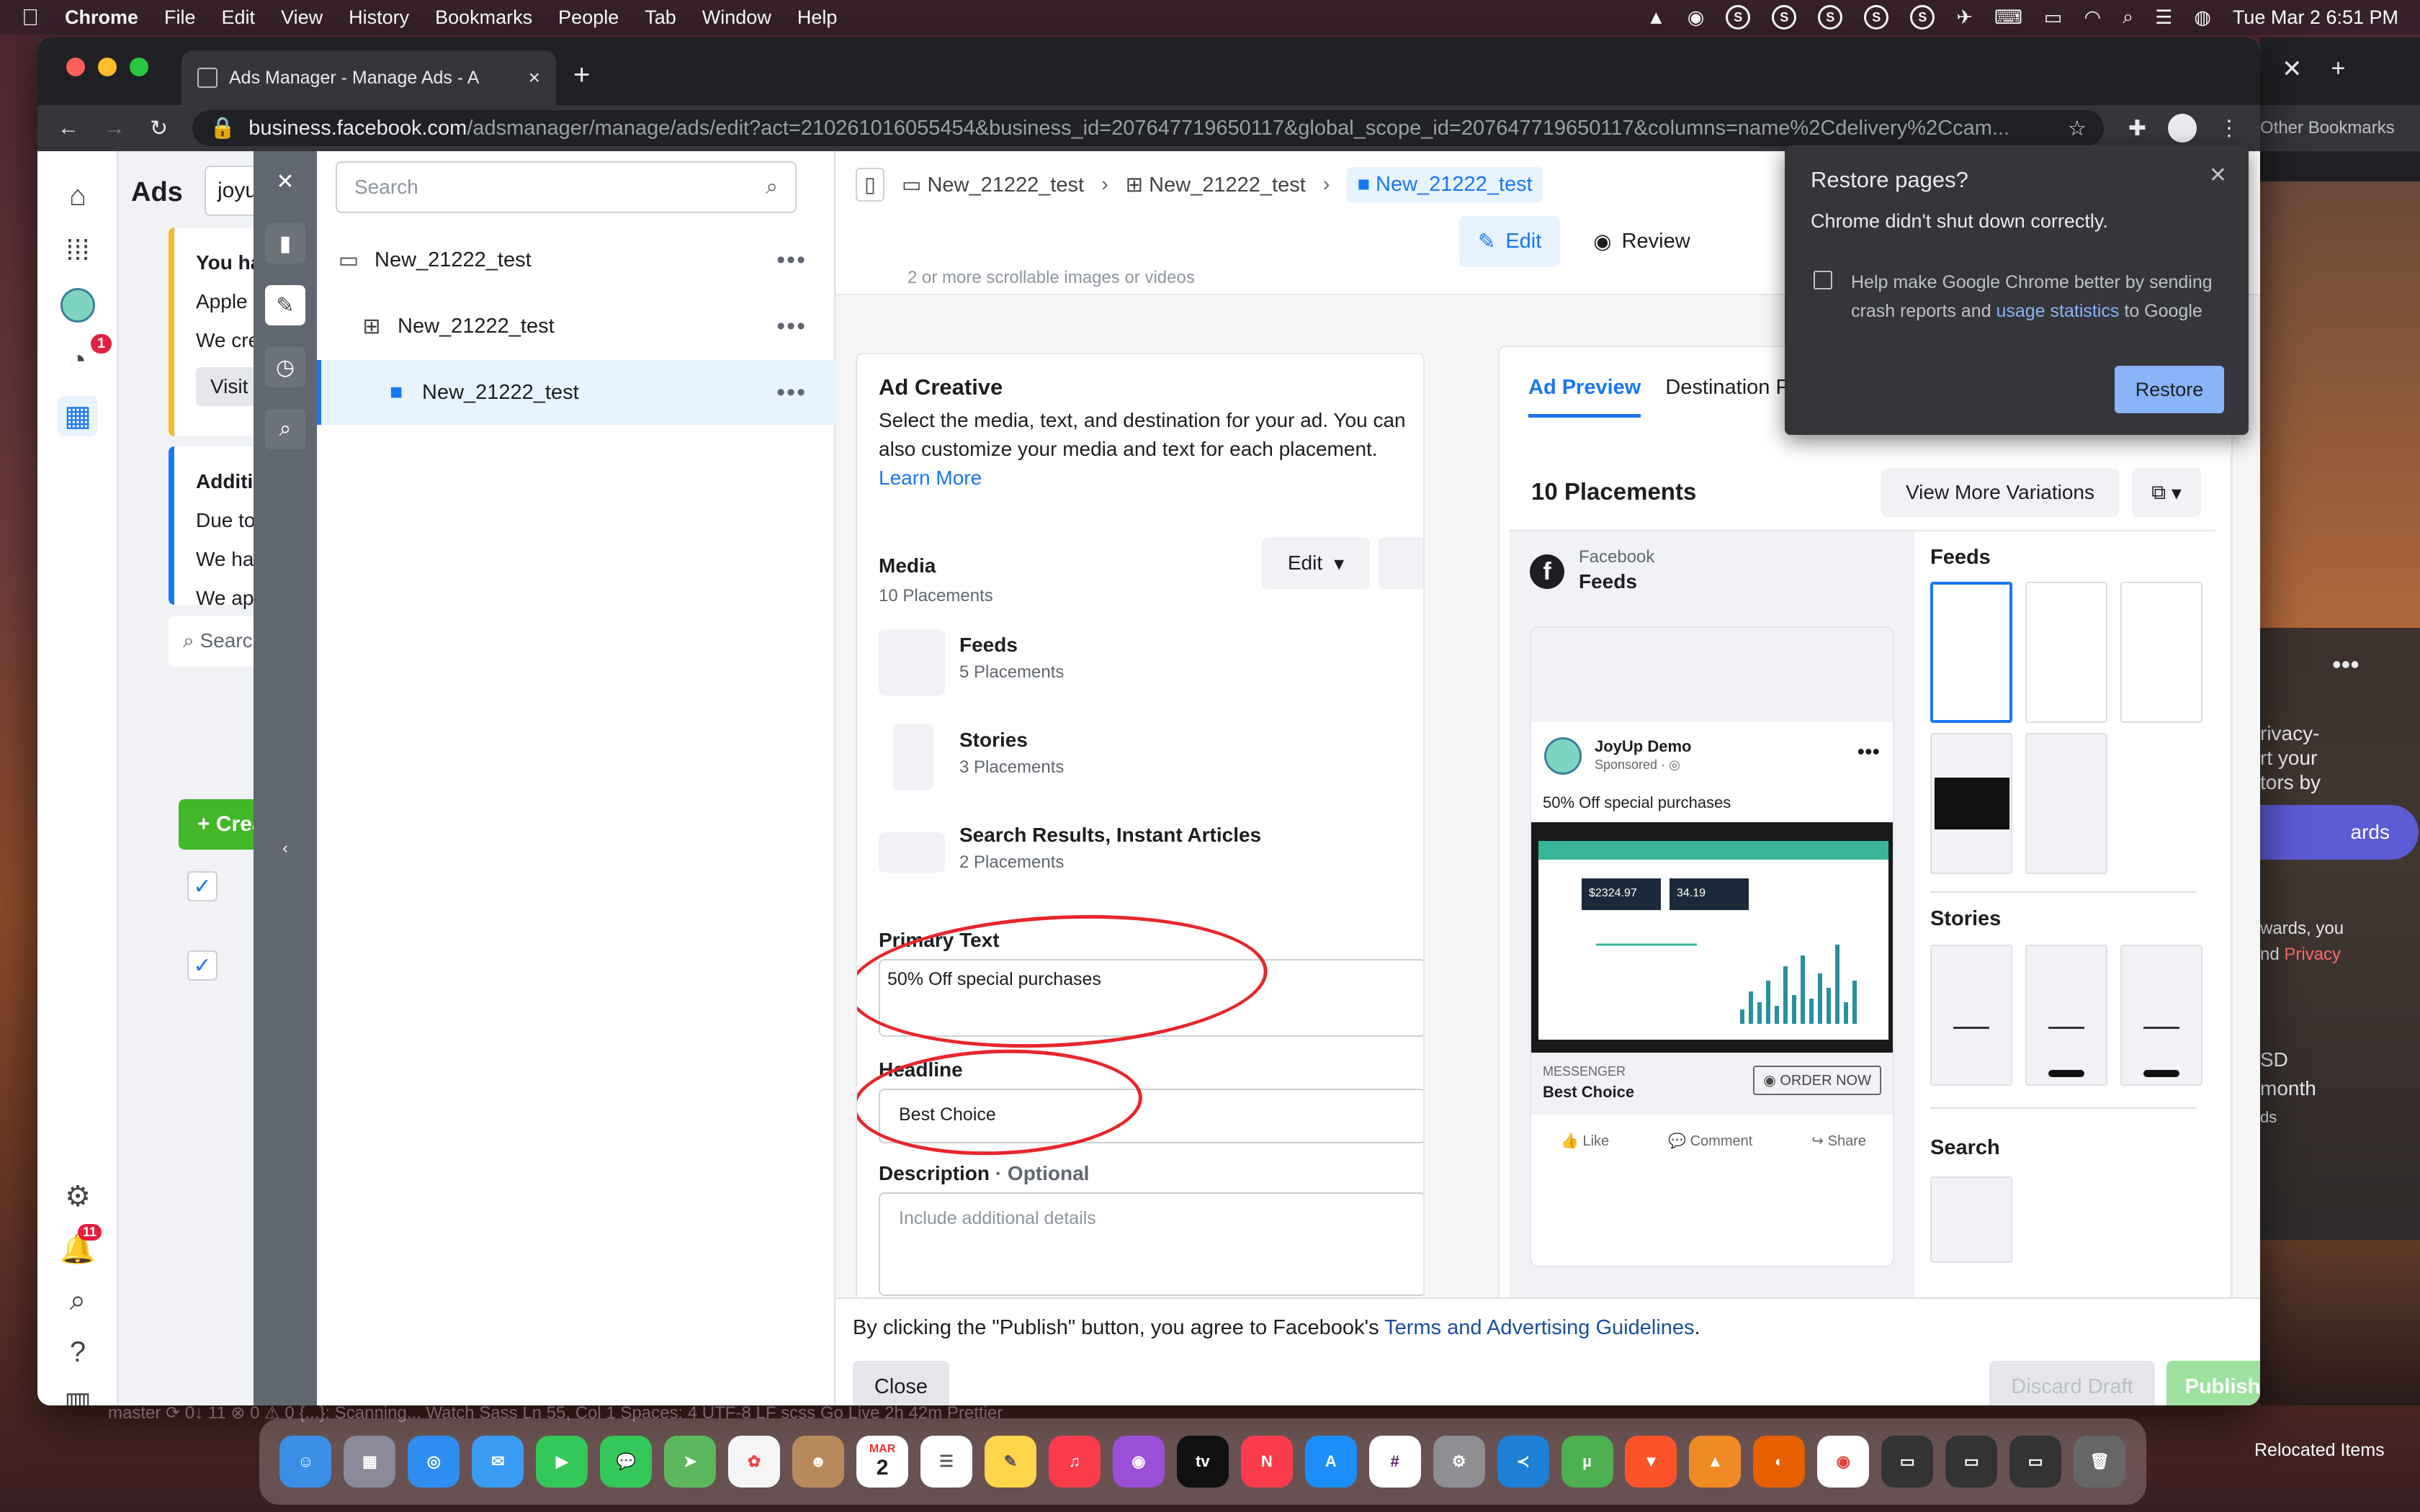 The image size is (2420, 1512). I want to click on publish-button: Publish, so click(2213, 1383).